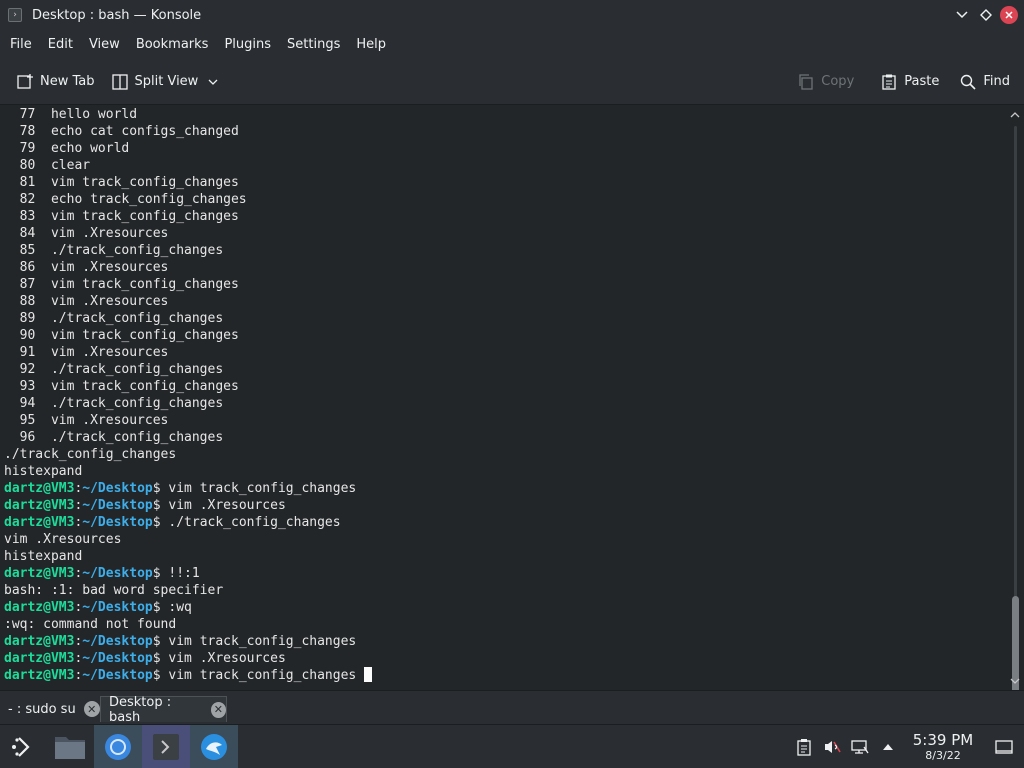 Image resolution: width=1024 pixels, height=768 pixels. What do you see at coordinates (315, 44) in the screenshot?
I see `menu-settings: Settings` at bounding box center [315, 44].